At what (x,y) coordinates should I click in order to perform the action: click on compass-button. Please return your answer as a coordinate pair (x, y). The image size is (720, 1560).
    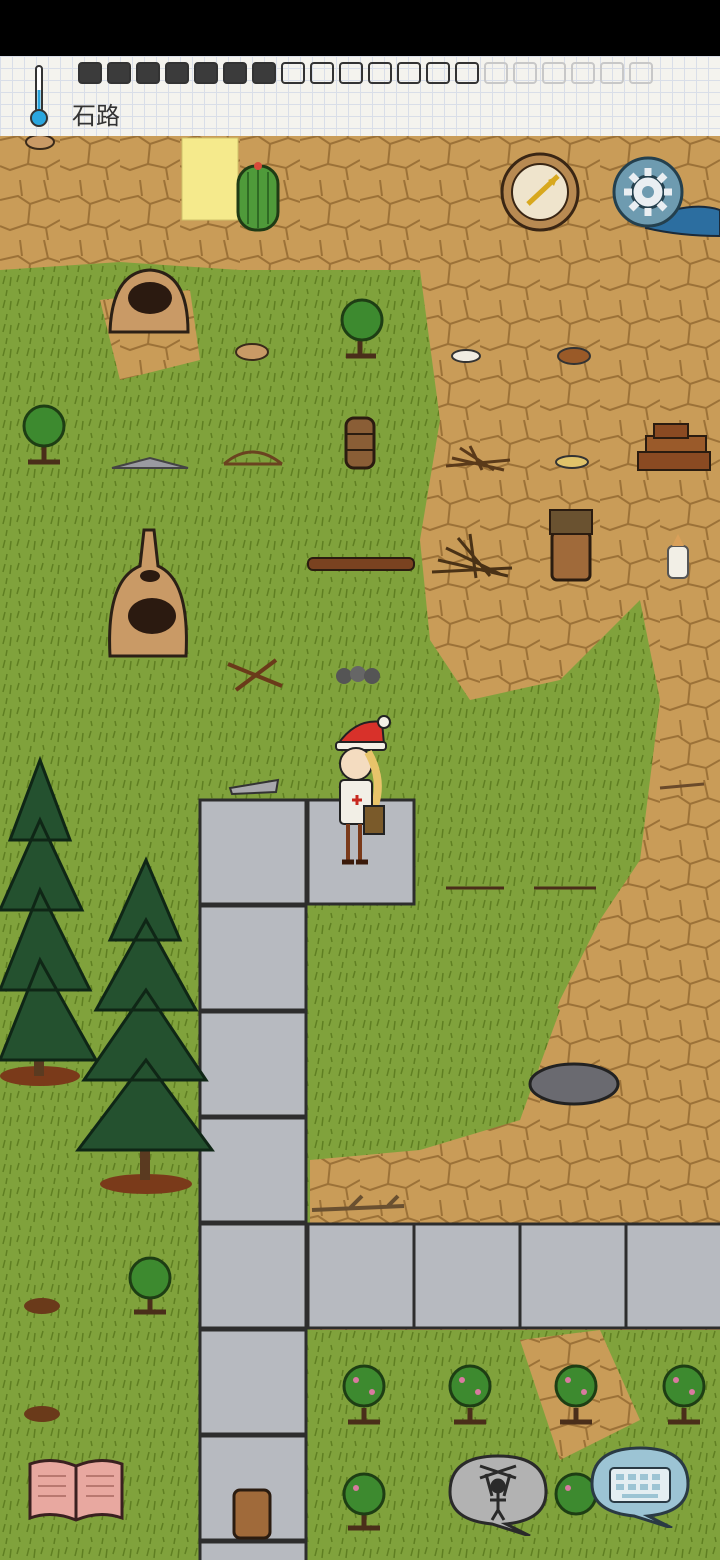
    Looking at the image, I should click on (540, 192).